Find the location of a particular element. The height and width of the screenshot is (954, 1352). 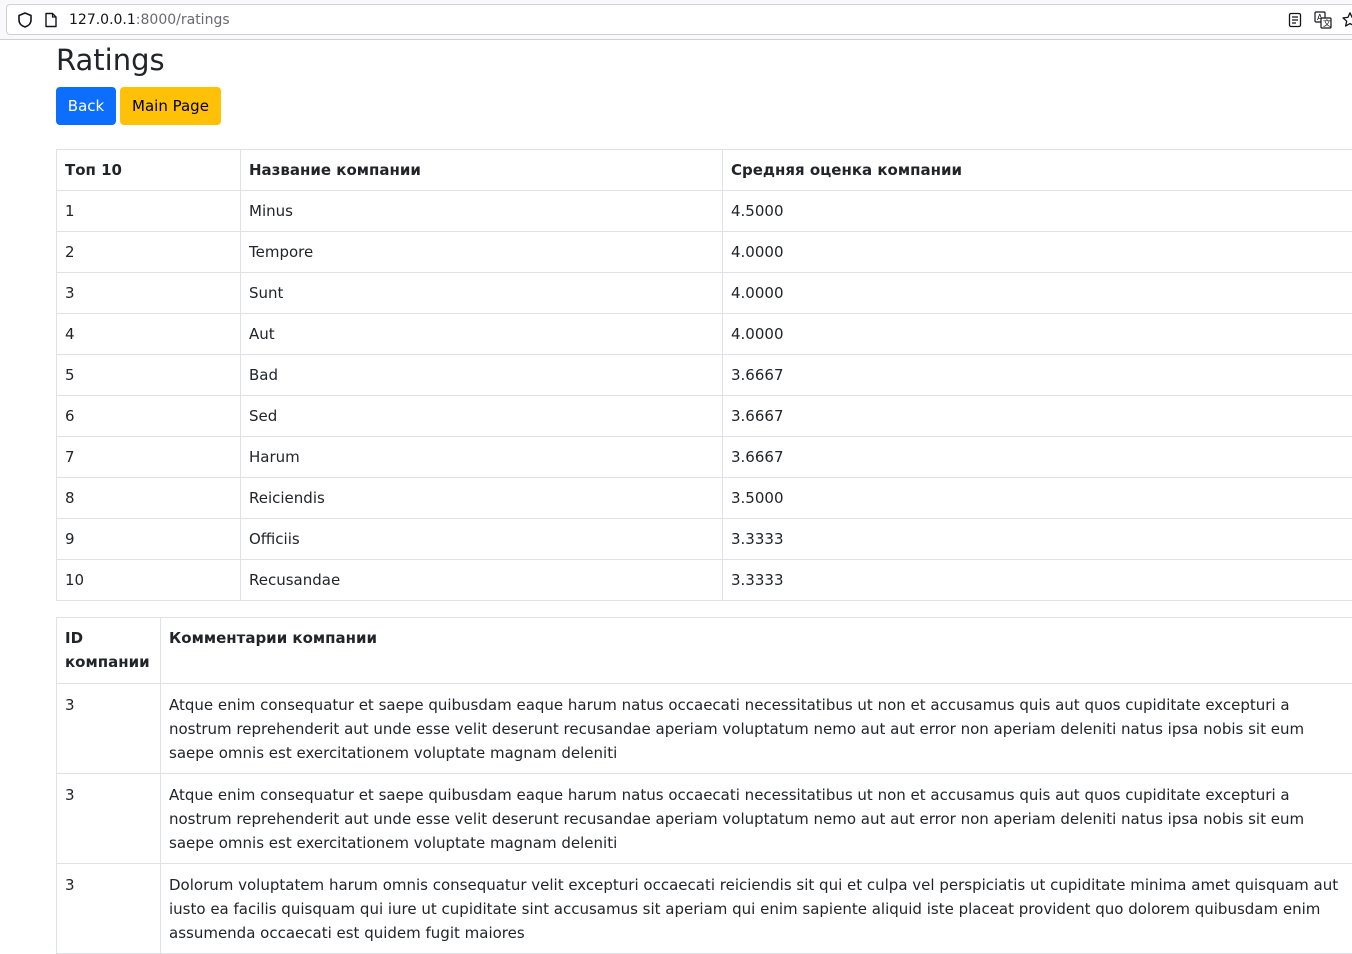

table-row: 4Aut4.0000 is located at coordinates (704, 334).